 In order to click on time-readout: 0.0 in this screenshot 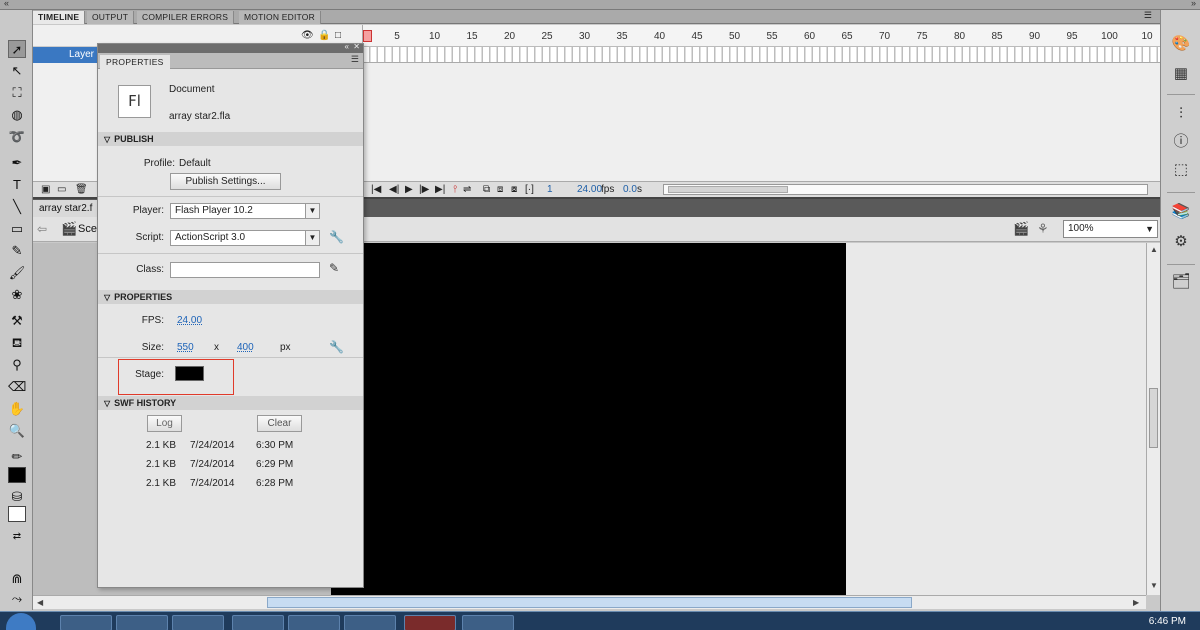, I will do `click(630, 190)`.